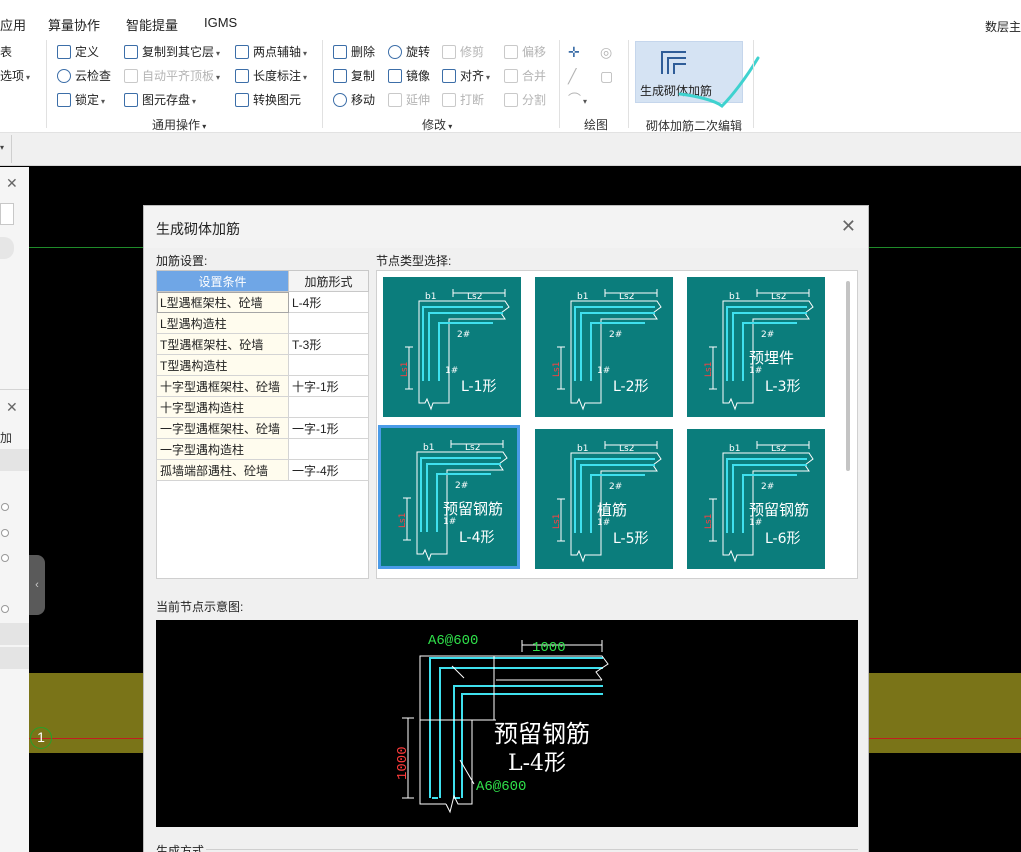  Describe the element at coordinates (41, 738) in the screenshot. I see `axis-marker: 1` at that location.